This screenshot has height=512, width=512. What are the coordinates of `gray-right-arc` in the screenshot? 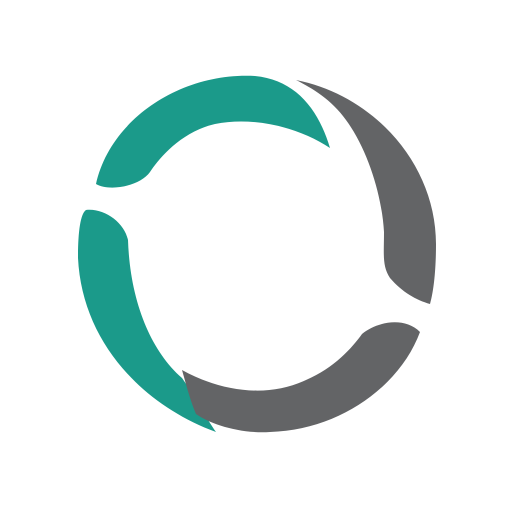 It's located at (366, 192).